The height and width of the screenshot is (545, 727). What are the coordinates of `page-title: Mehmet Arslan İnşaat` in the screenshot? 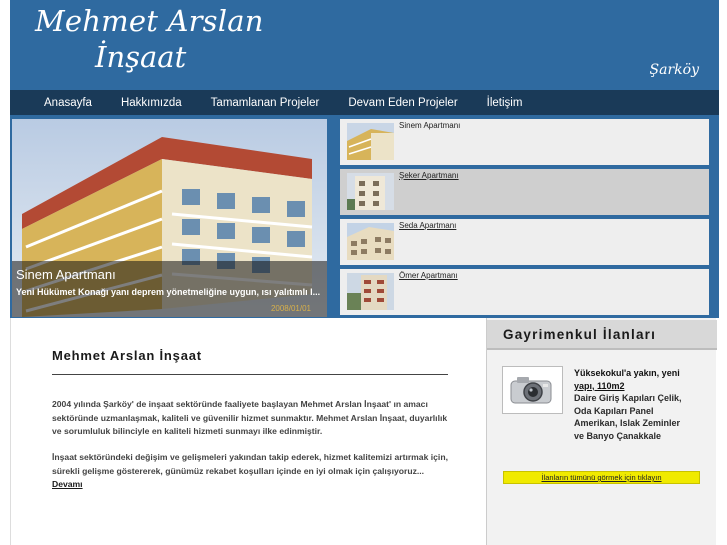 It's located at (127, 355).